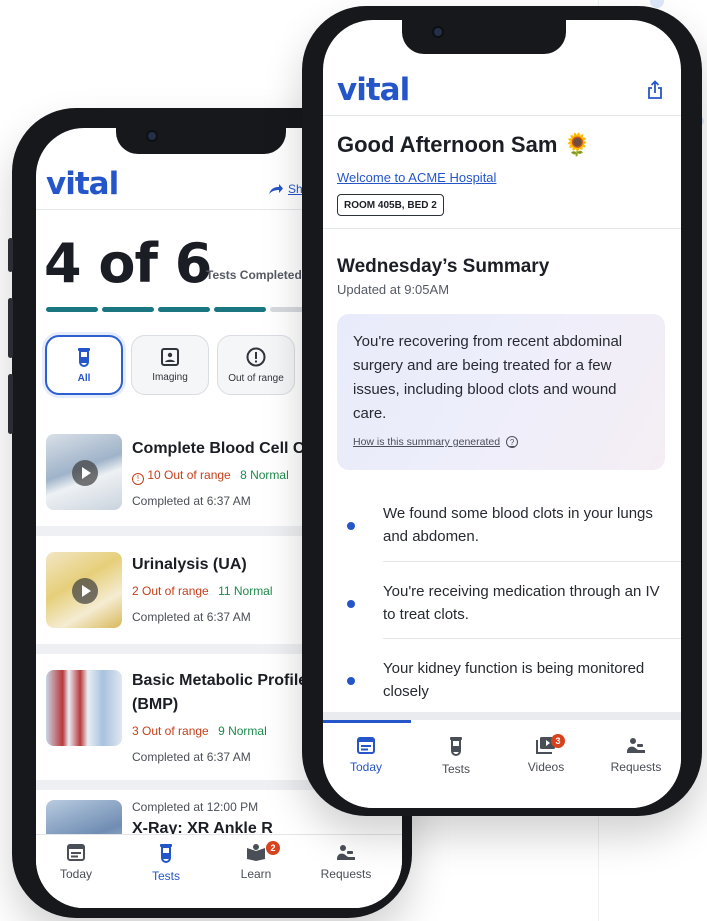  What do you see at coordinates (256, 378) in the screenshot?
I see `filter-chip-label: Out of range` at bounding box center [256, 378].